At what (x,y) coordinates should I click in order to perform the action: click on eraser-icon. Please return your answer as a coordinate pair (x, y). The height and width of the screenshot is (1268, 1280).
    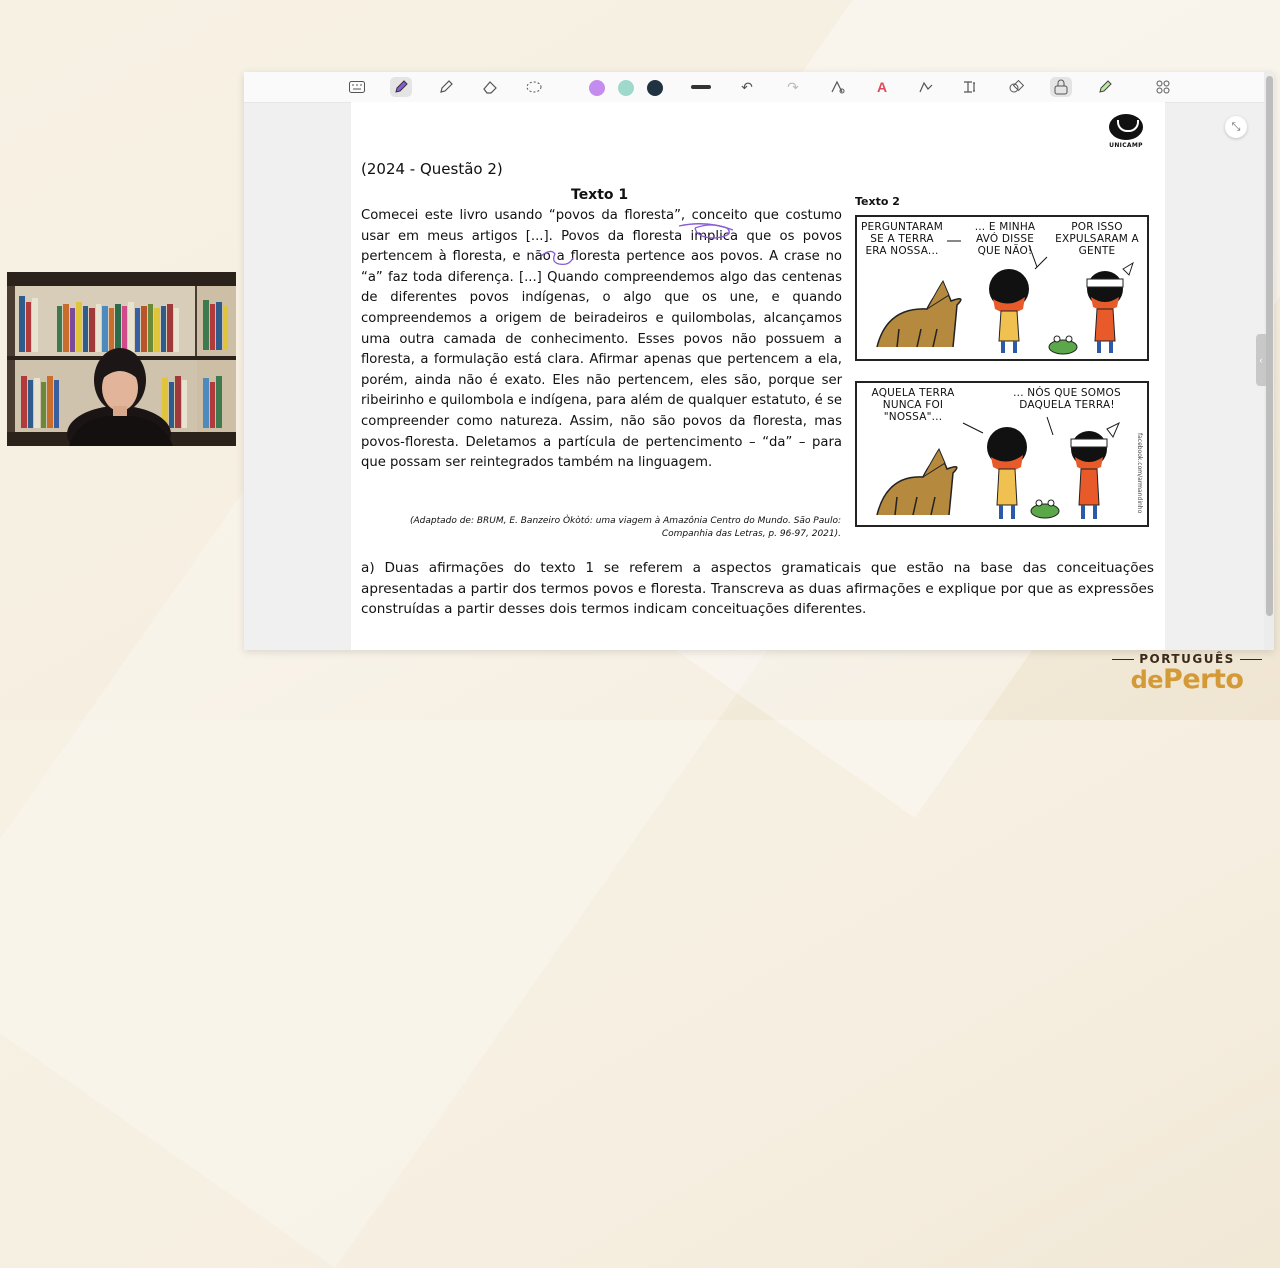
    Looking at the image, I should click on (490, 87).